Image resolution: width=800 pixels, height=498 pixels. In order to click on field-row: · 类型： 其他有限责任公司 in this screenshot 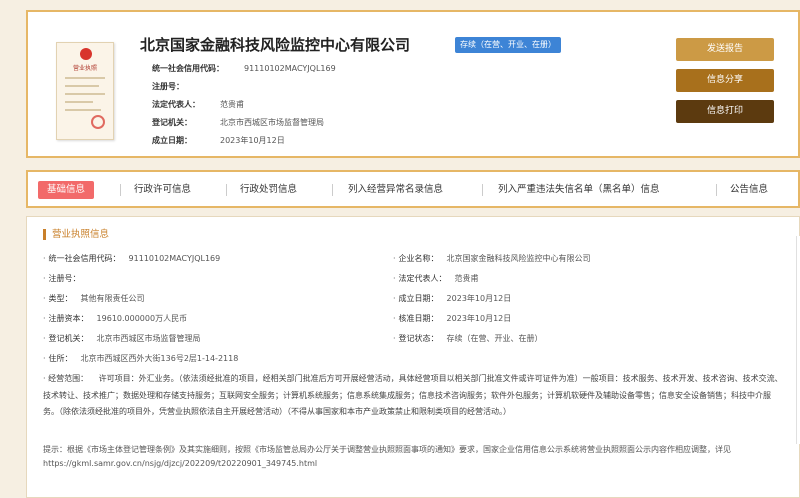, I will do `click(94, 298)`.